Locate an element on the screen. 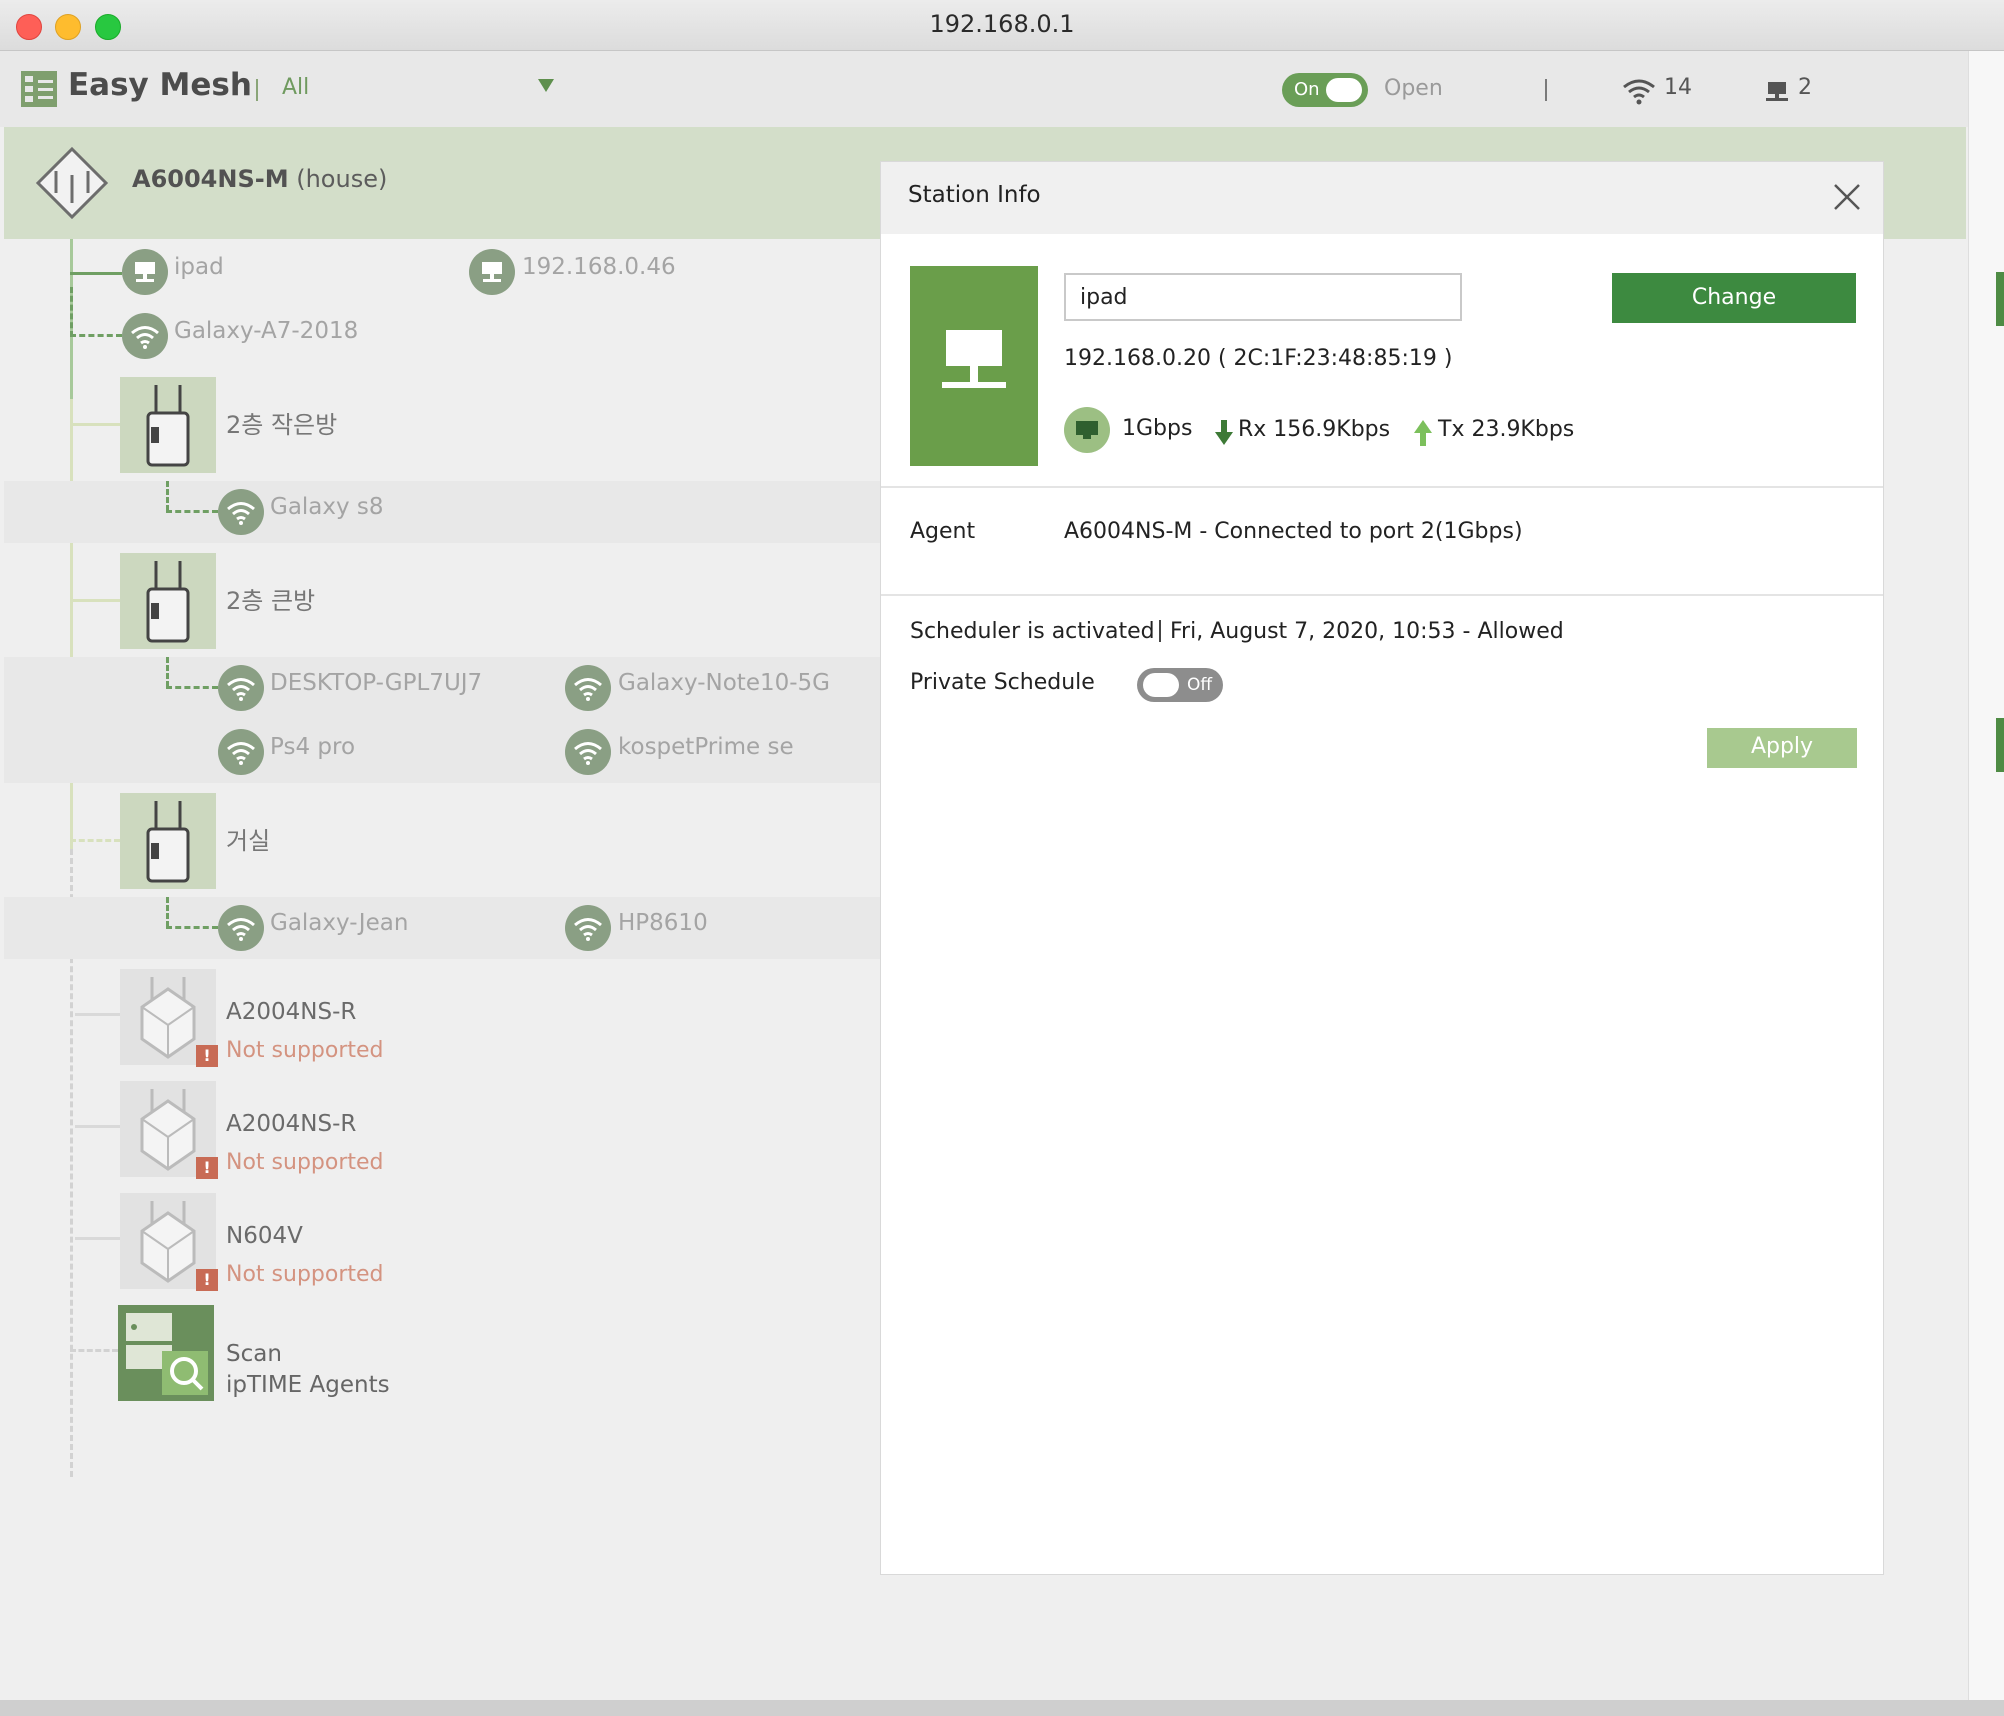 The image size is (2004, 1716). agent-name: N604V is located at coordinates (264, 1236).